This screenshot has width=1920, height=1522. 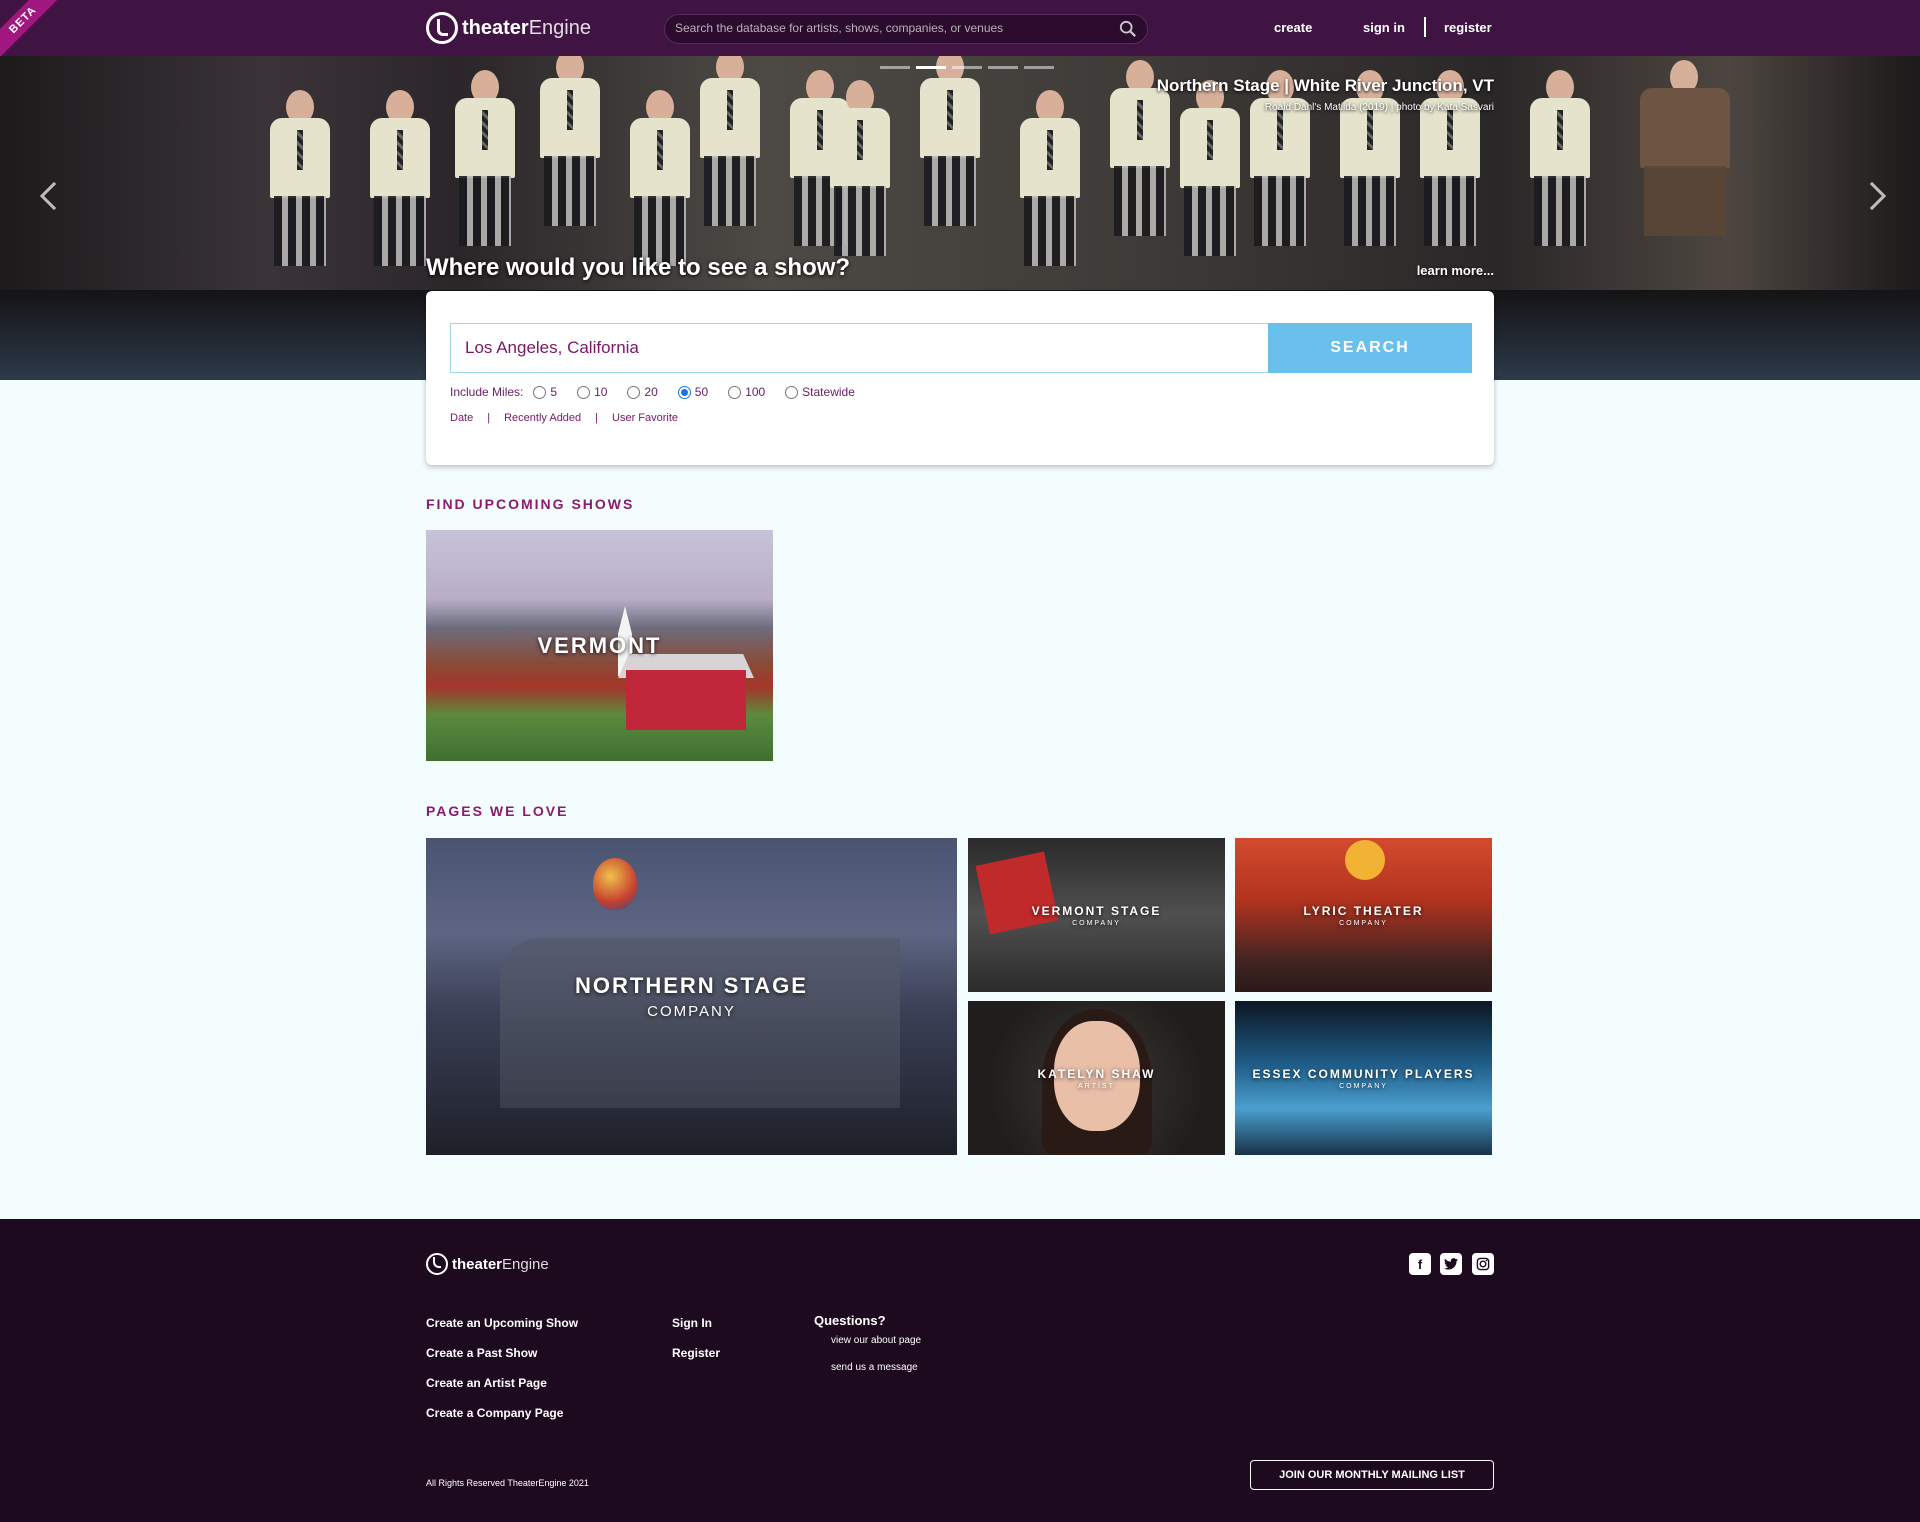 I want to click on tile-title: LYRIC THEATER, so click(x=1363, y=910).